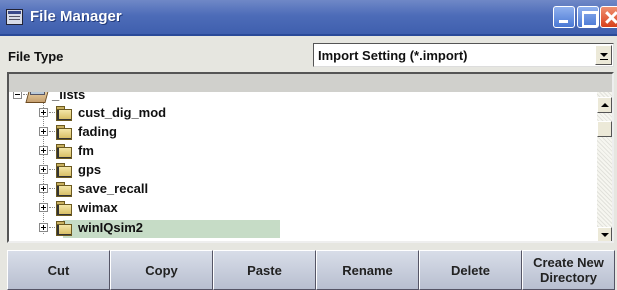 This screenshot has height=290, width=617. Describe the element at coordinates (36, 56) in the screenshot. I see `file-type-label: File Type` at that location.